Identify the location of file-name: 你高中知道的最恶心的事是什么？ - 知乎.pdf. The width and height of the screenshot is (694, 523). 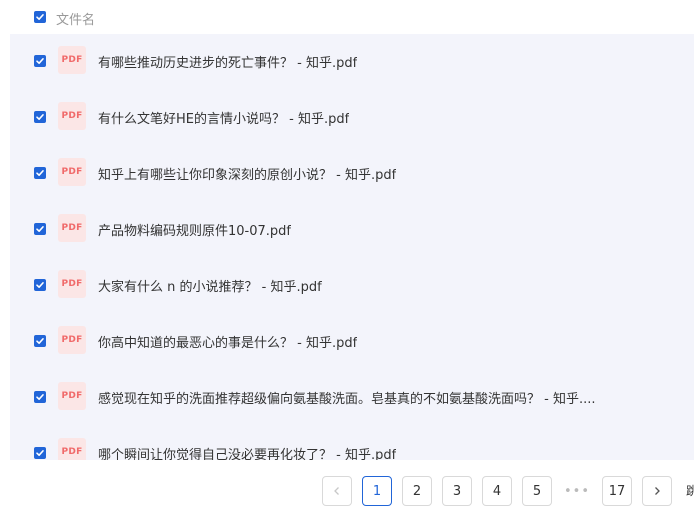
(227, 341).